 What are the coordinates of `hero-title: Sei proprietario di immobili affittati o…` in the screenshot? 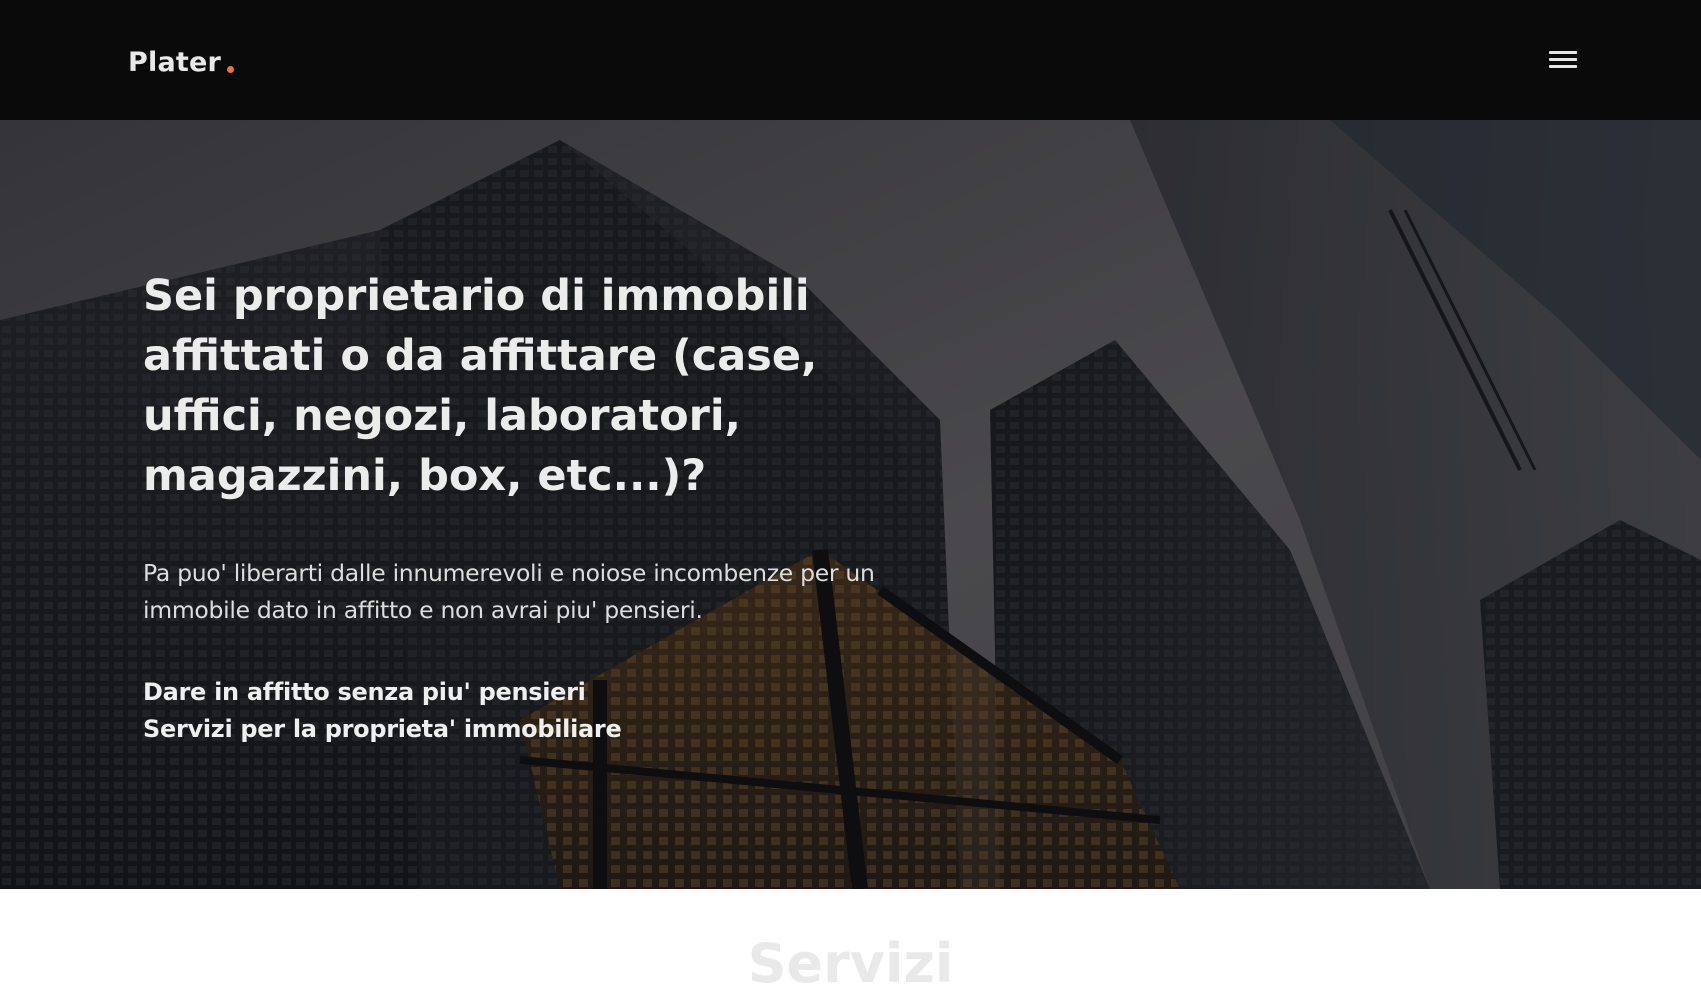 It's located at (480, 386).